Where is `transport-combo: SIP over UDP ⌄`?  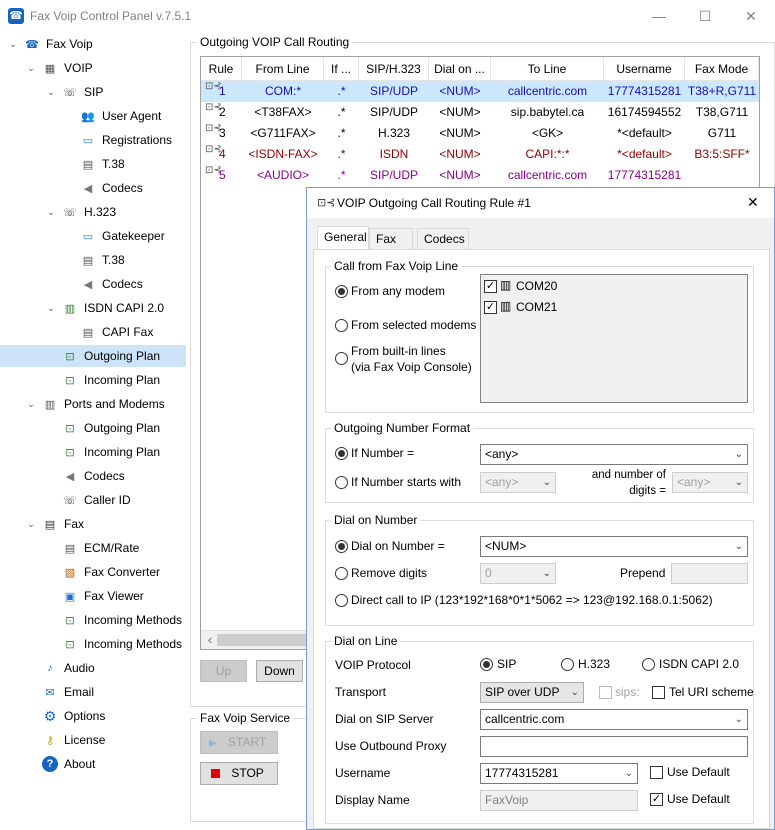 transport-combo: SIP over UDP ⌄ is located at coordinates (532, 692).